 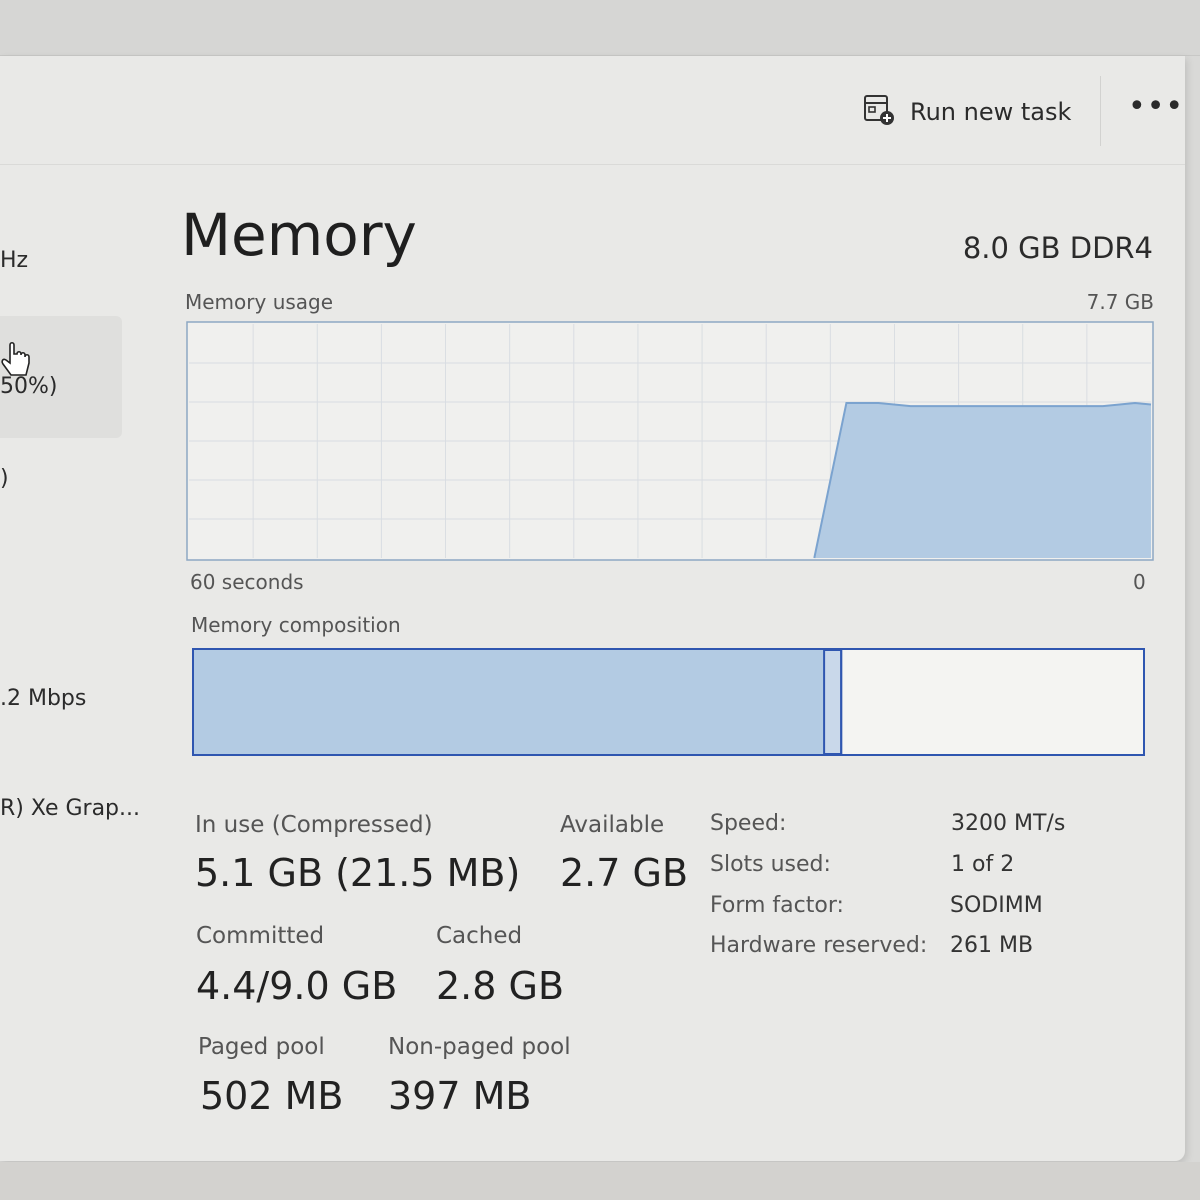 I want to click on background-strip-top, so click(x=600, y=28).